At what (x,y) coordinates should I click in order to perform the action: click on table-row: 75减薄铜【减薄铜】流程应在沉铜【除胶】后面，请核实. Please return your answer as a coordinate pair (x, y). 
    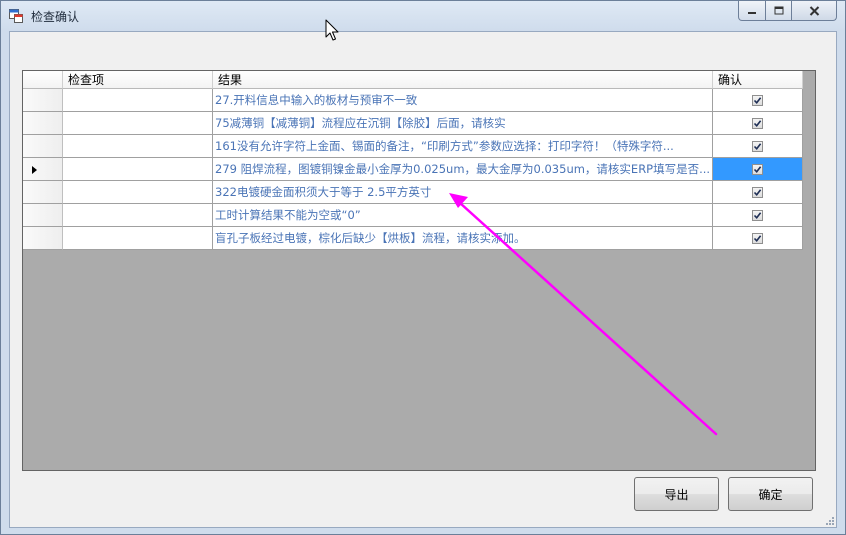
    Looking at the image, I should click on (413, 123).